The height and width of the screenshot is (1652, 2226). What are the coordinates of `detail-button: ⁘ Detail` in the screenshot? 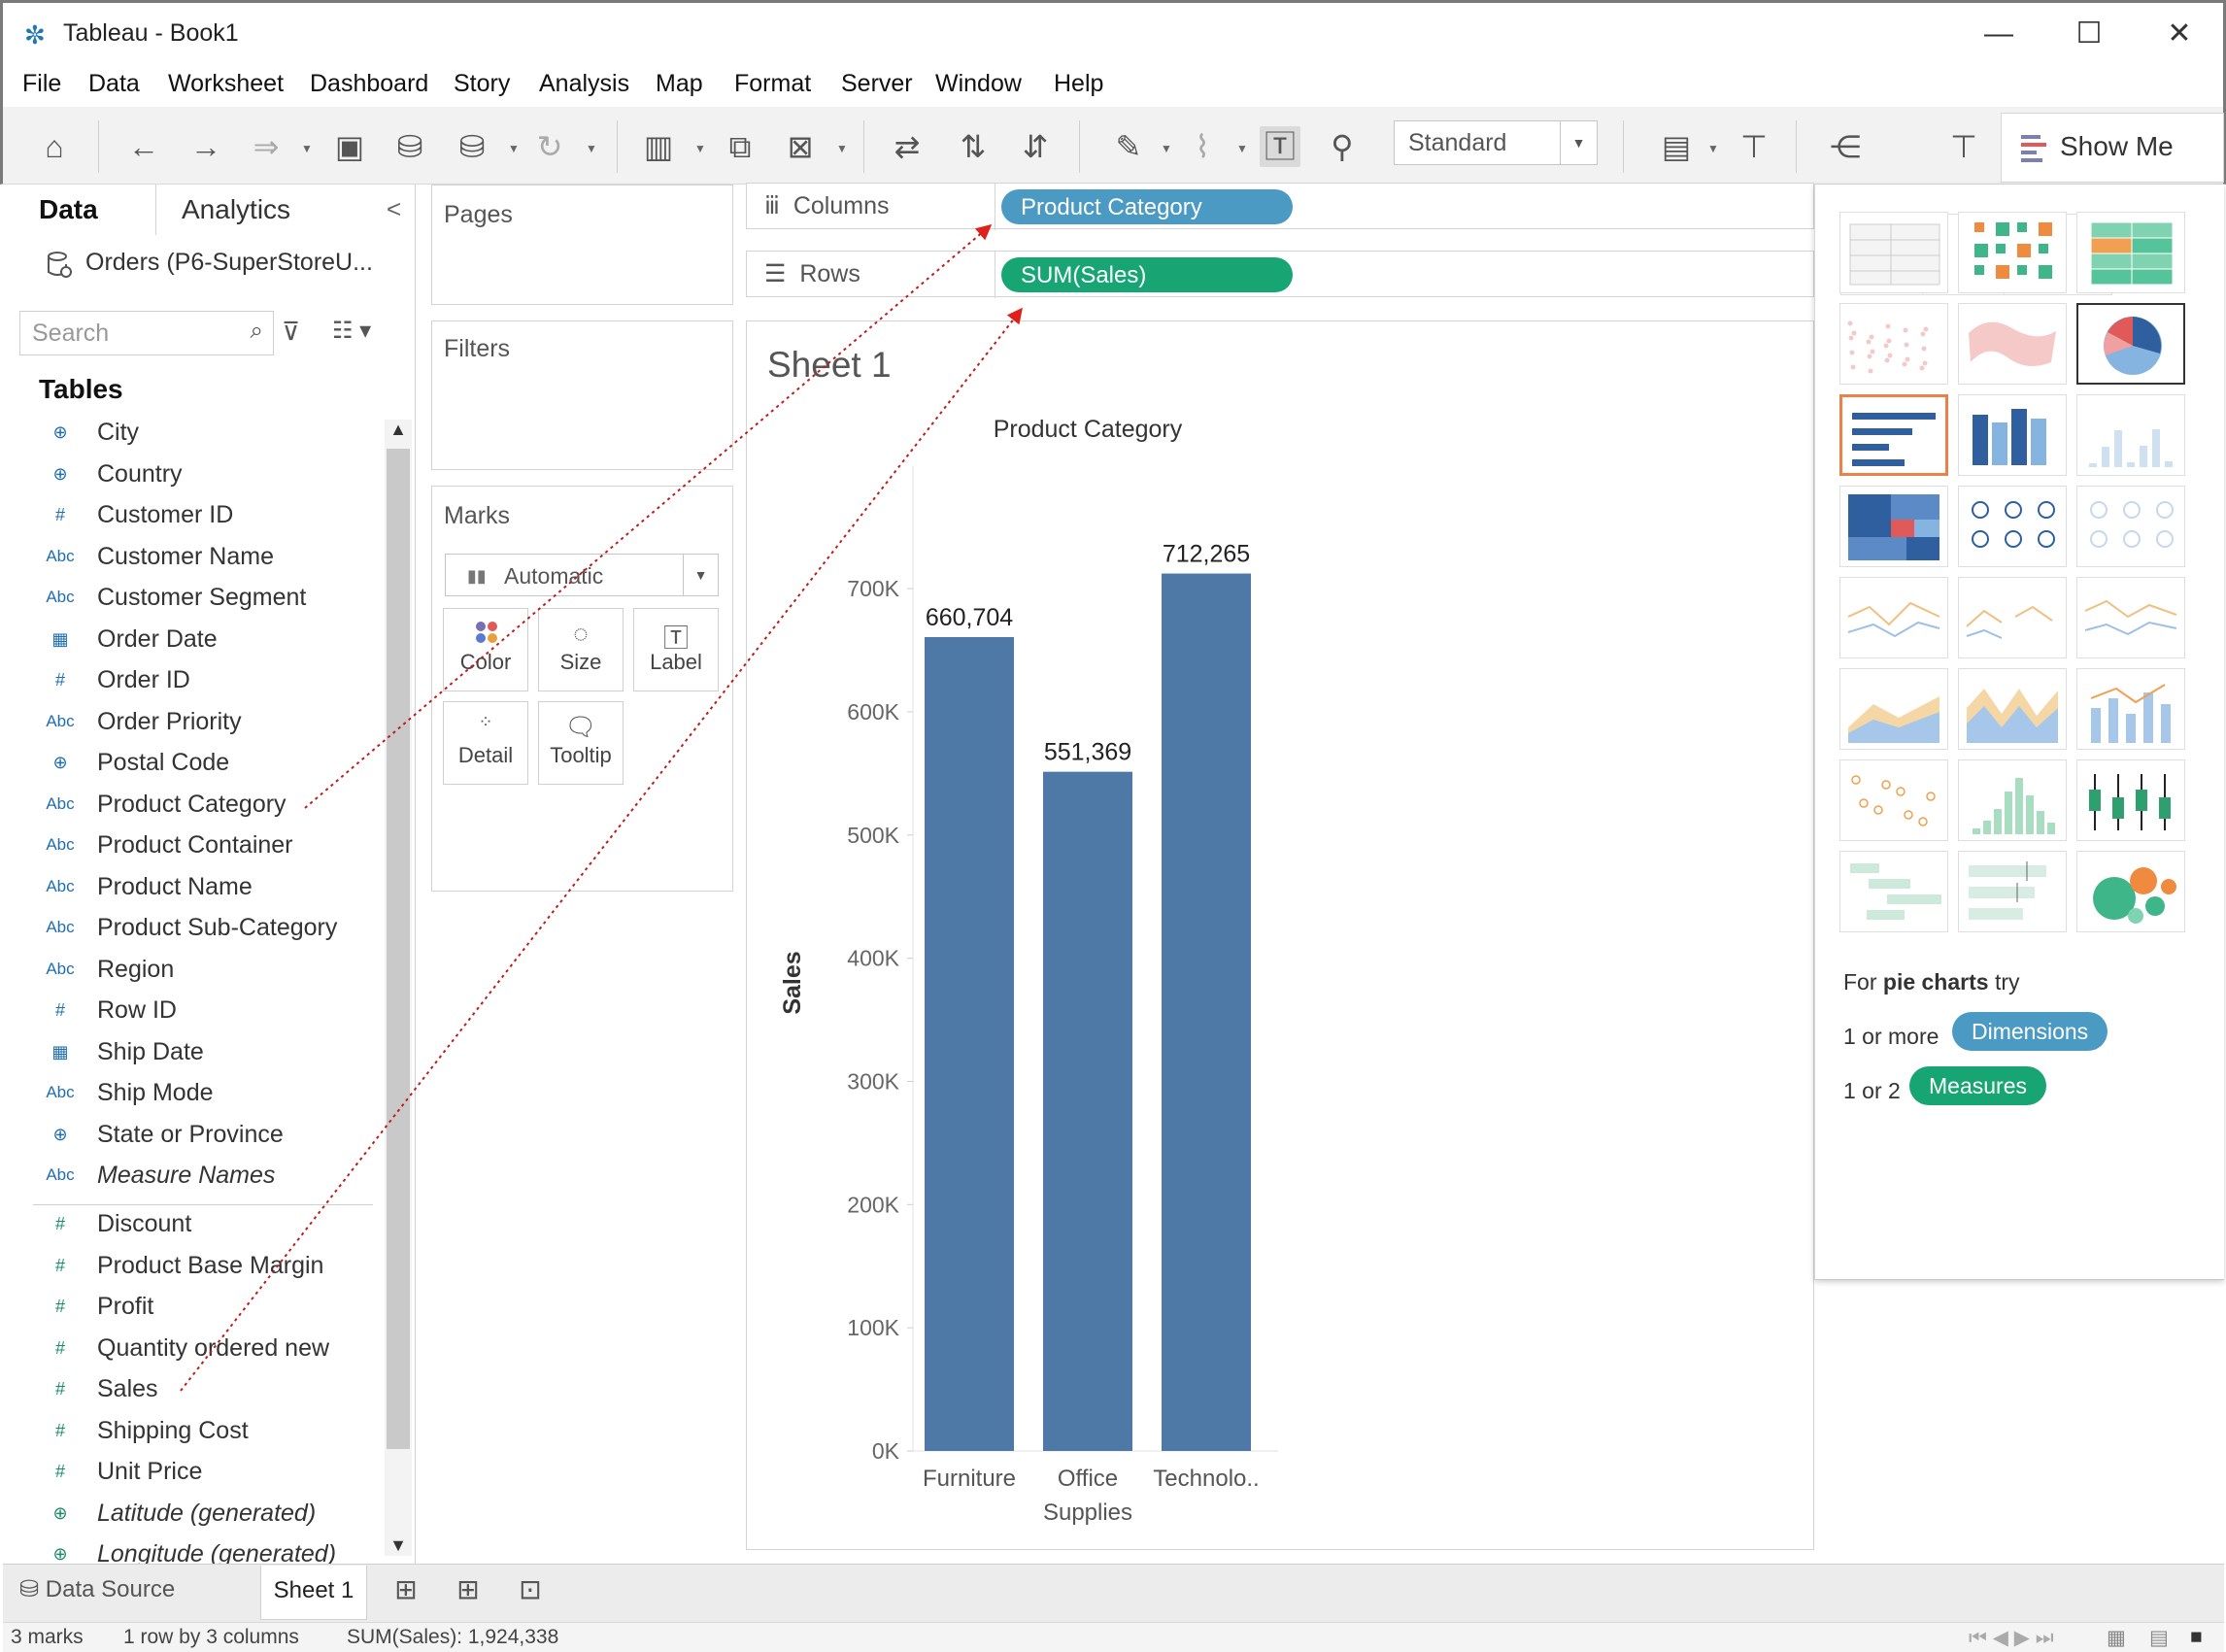 It's located at (485, 743).